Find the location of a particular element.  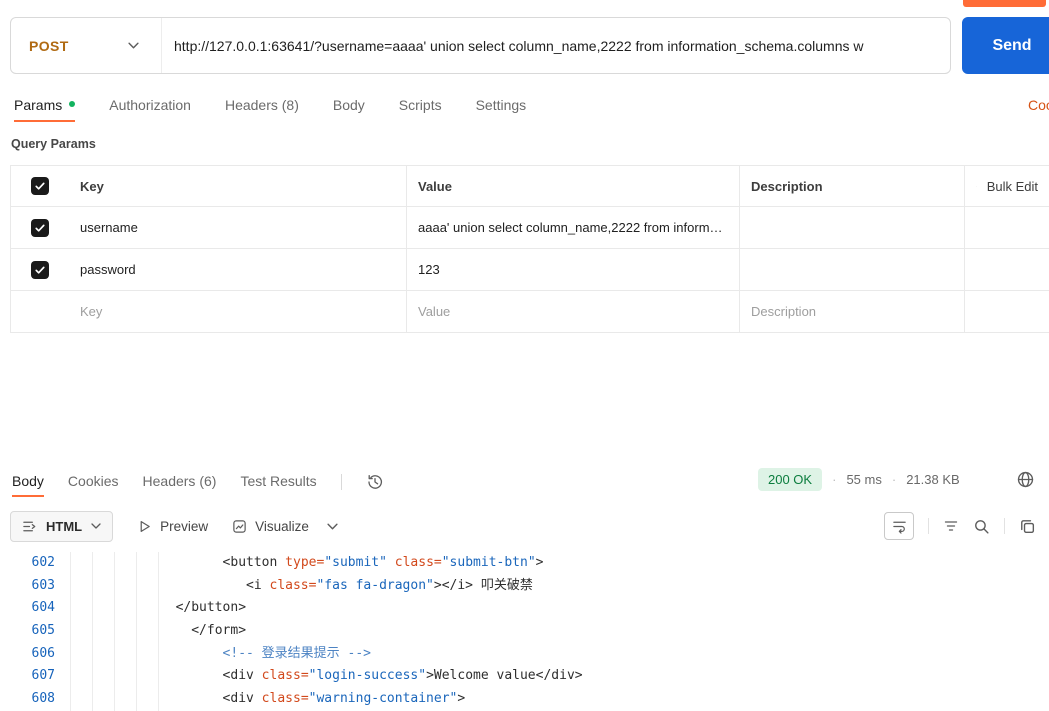

code-token: Welcome value is located at coordinates (484, 676).